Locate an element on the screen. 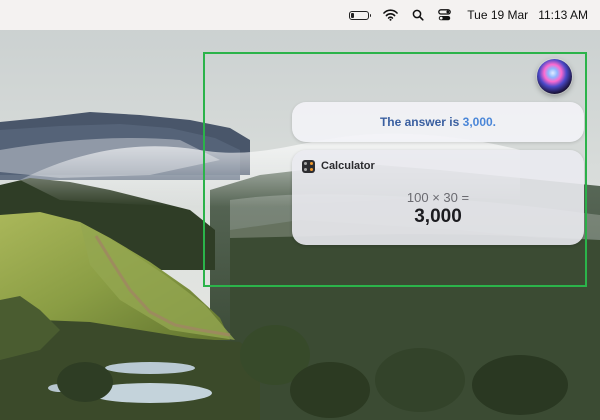 The height and width of the screenshot is (420, 600). wifi-icon is located at coordinates (391, 15).